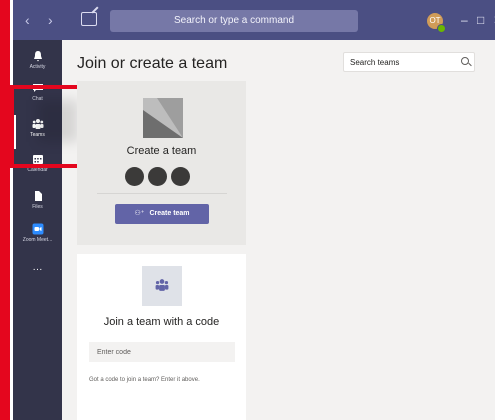 The width and height of the screenshot is (495, 420). I want to click on compose-icon, so click(89, 19).